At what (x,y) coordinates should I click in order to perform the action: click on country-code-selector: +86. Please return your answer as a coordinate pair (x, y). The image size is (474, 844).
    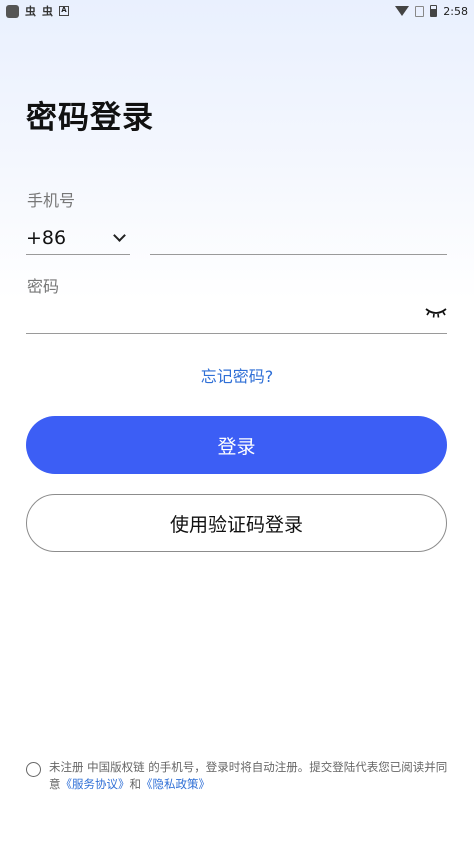
    Looking at the image, I should click on (78, 238).